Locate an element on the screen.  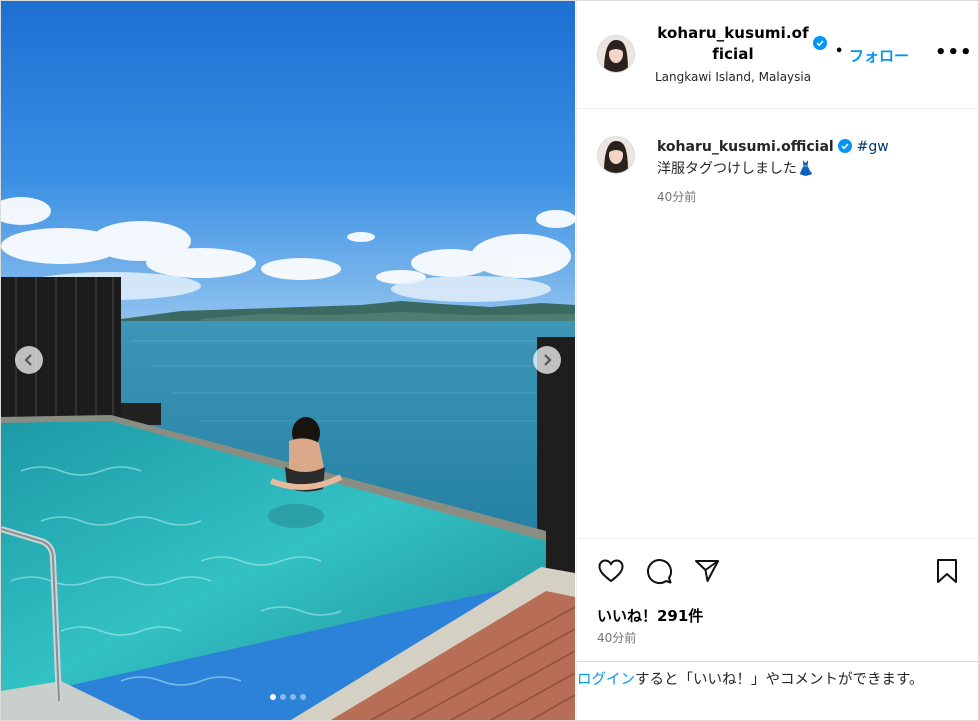
login-prompt: ログインすると「いいね！」やコメントができます。 is located at coordinates (777, 690).